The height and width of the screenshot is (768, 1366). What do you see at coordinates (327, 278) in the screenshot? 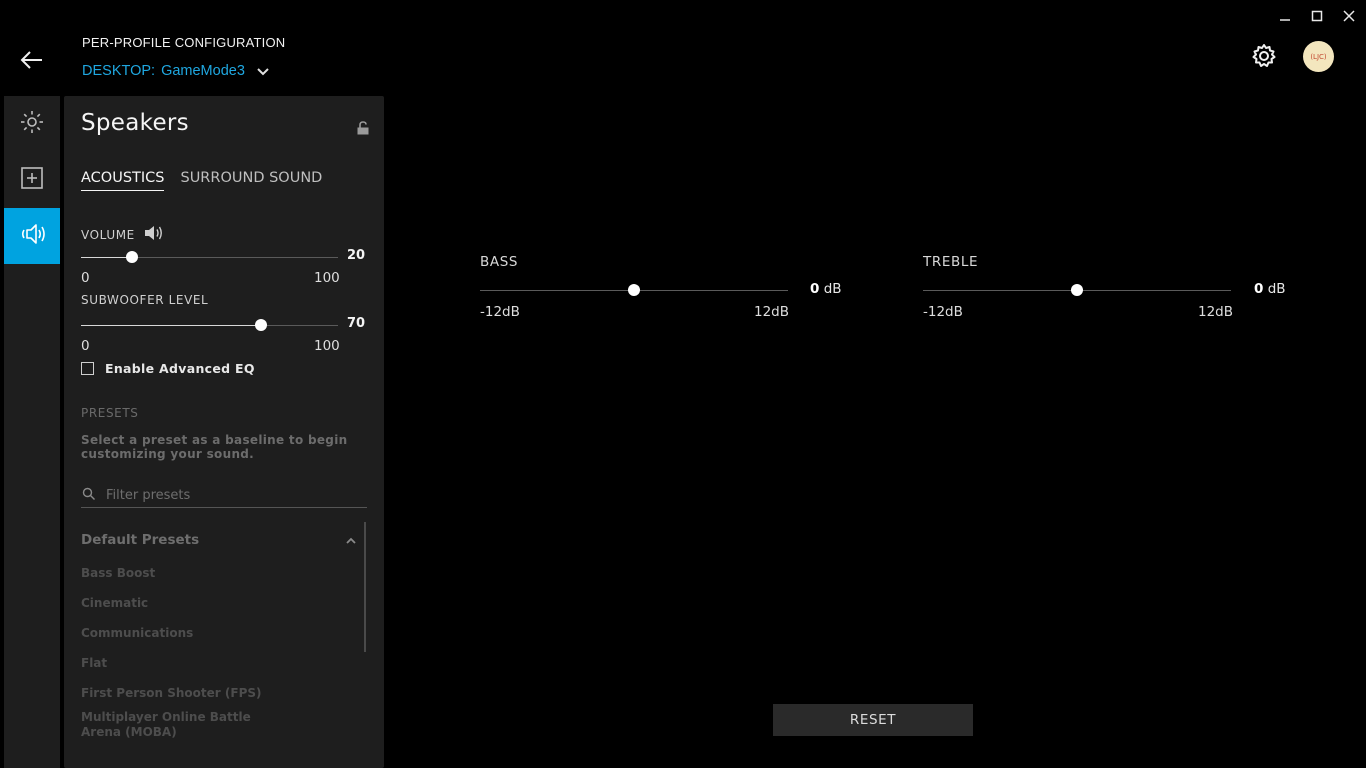
I see `volume-max: 100` at bounding box center [327, 278].